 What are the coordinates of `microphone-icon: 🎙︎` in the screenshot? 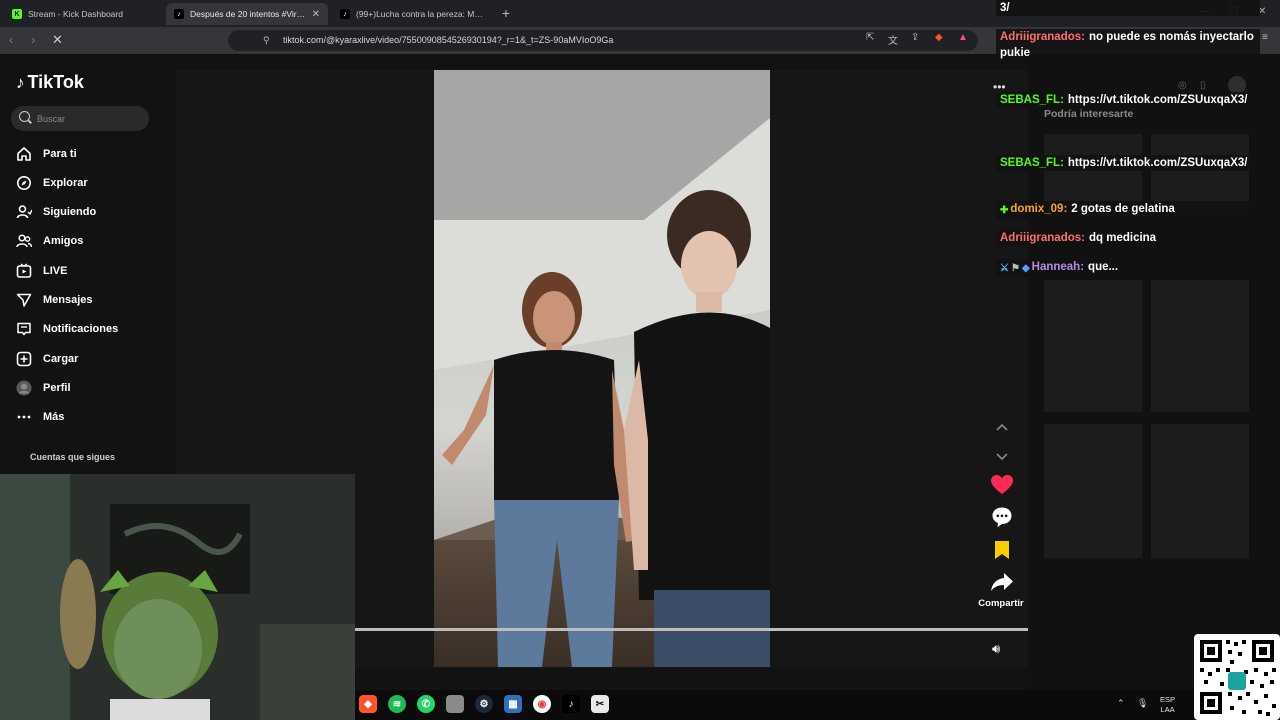 It's located at (1142, 703).